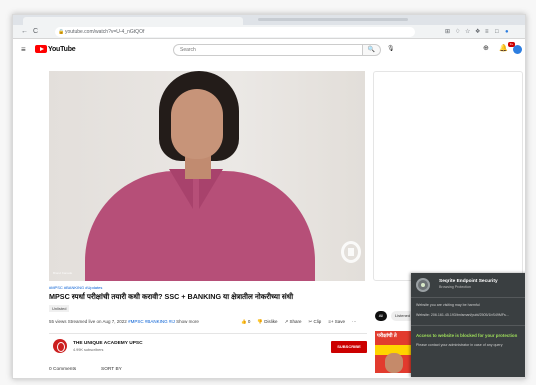 The height and width of the screenshot is (385, 536). I want to click on avatar, so click(517, 49).